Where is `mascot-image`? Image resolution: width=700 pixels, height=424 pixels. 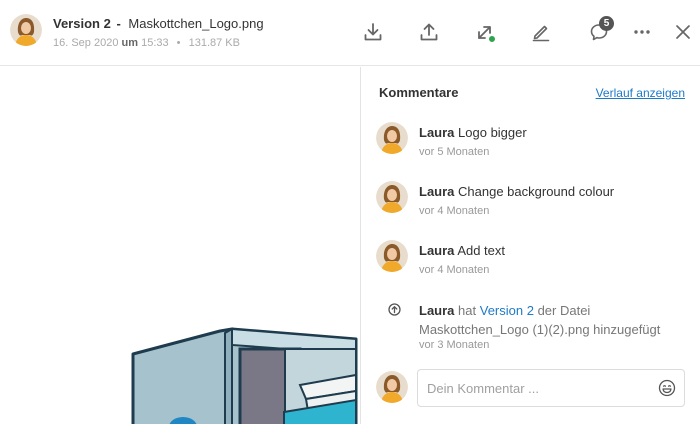 mascot-image is located at coordinates (244, 375).